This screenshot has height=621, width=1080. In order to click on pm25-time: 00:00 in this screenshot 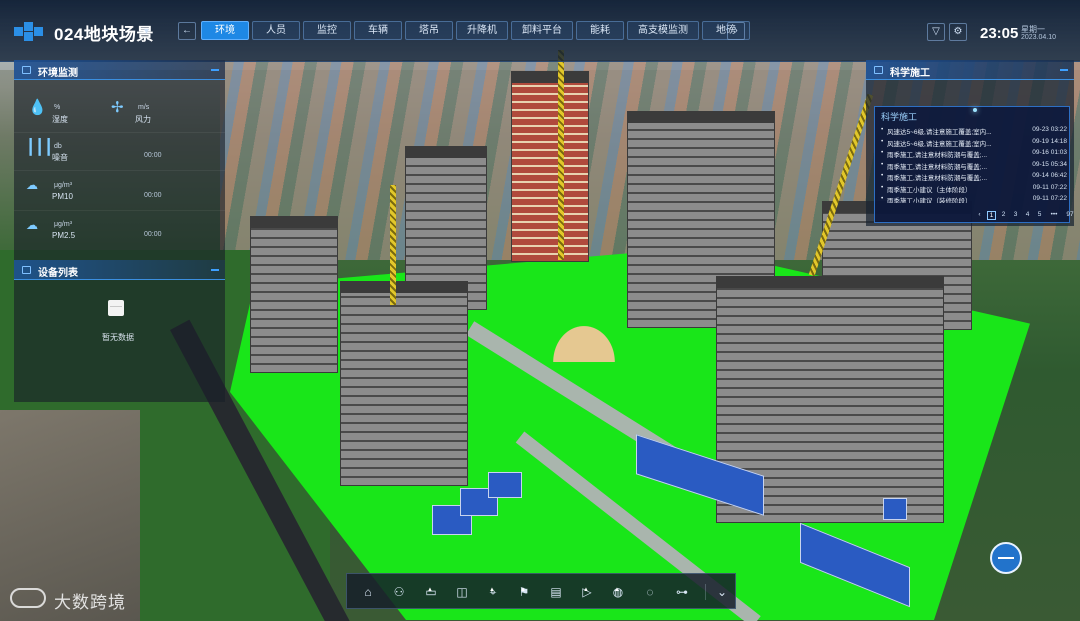, I will do `click(153, 234)`.